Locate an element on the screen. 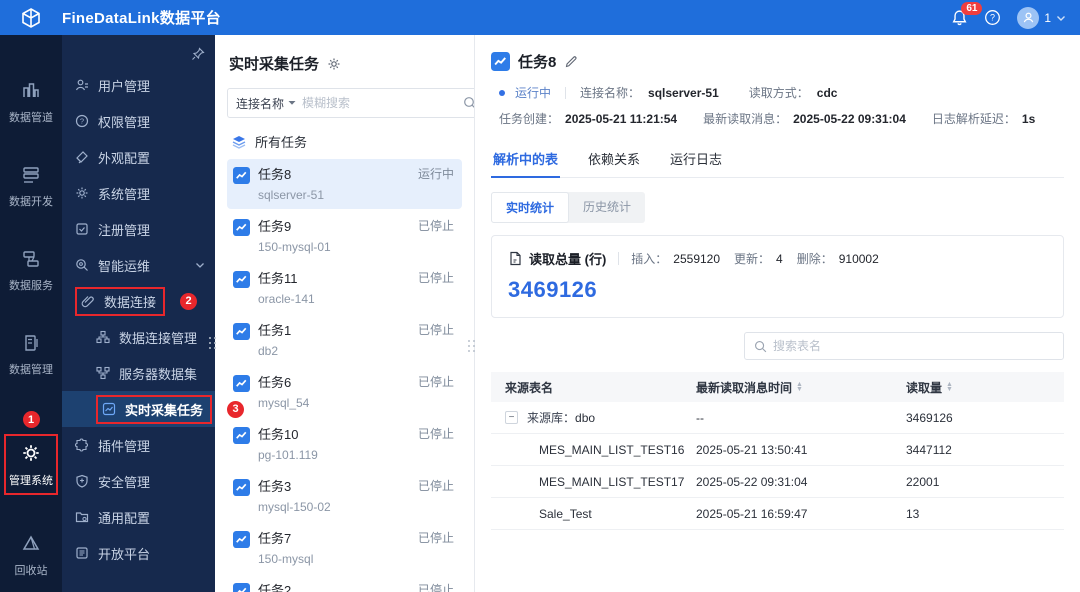  task-list-item: 任务7 150-mysql 已停止 is located at coordinates (344, 548).